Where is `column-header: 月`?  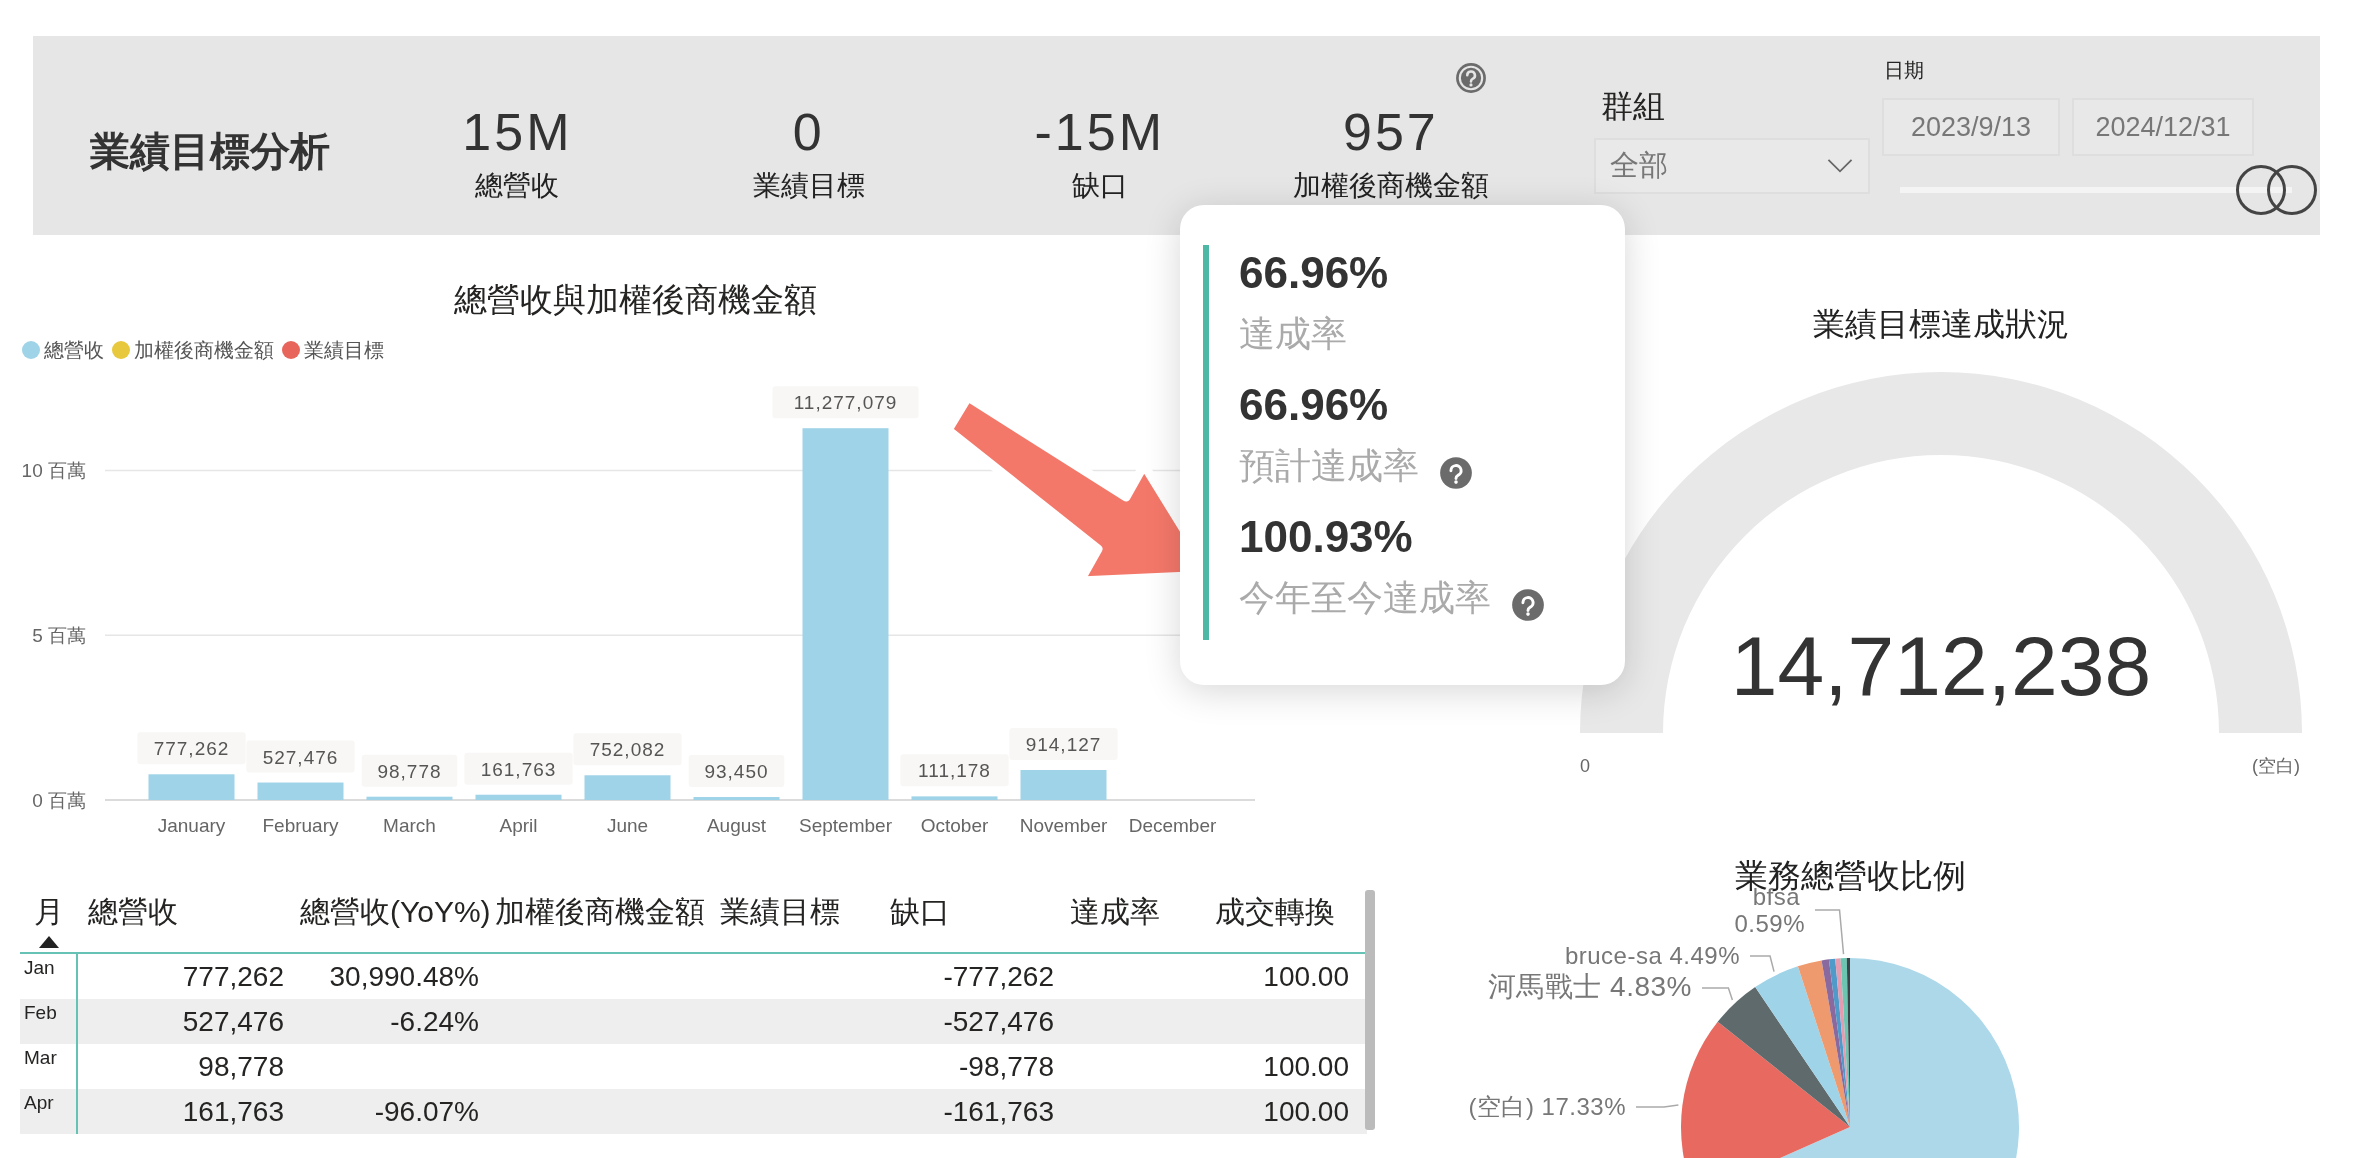 column-header: 月 is located at coordinates (49, 912).